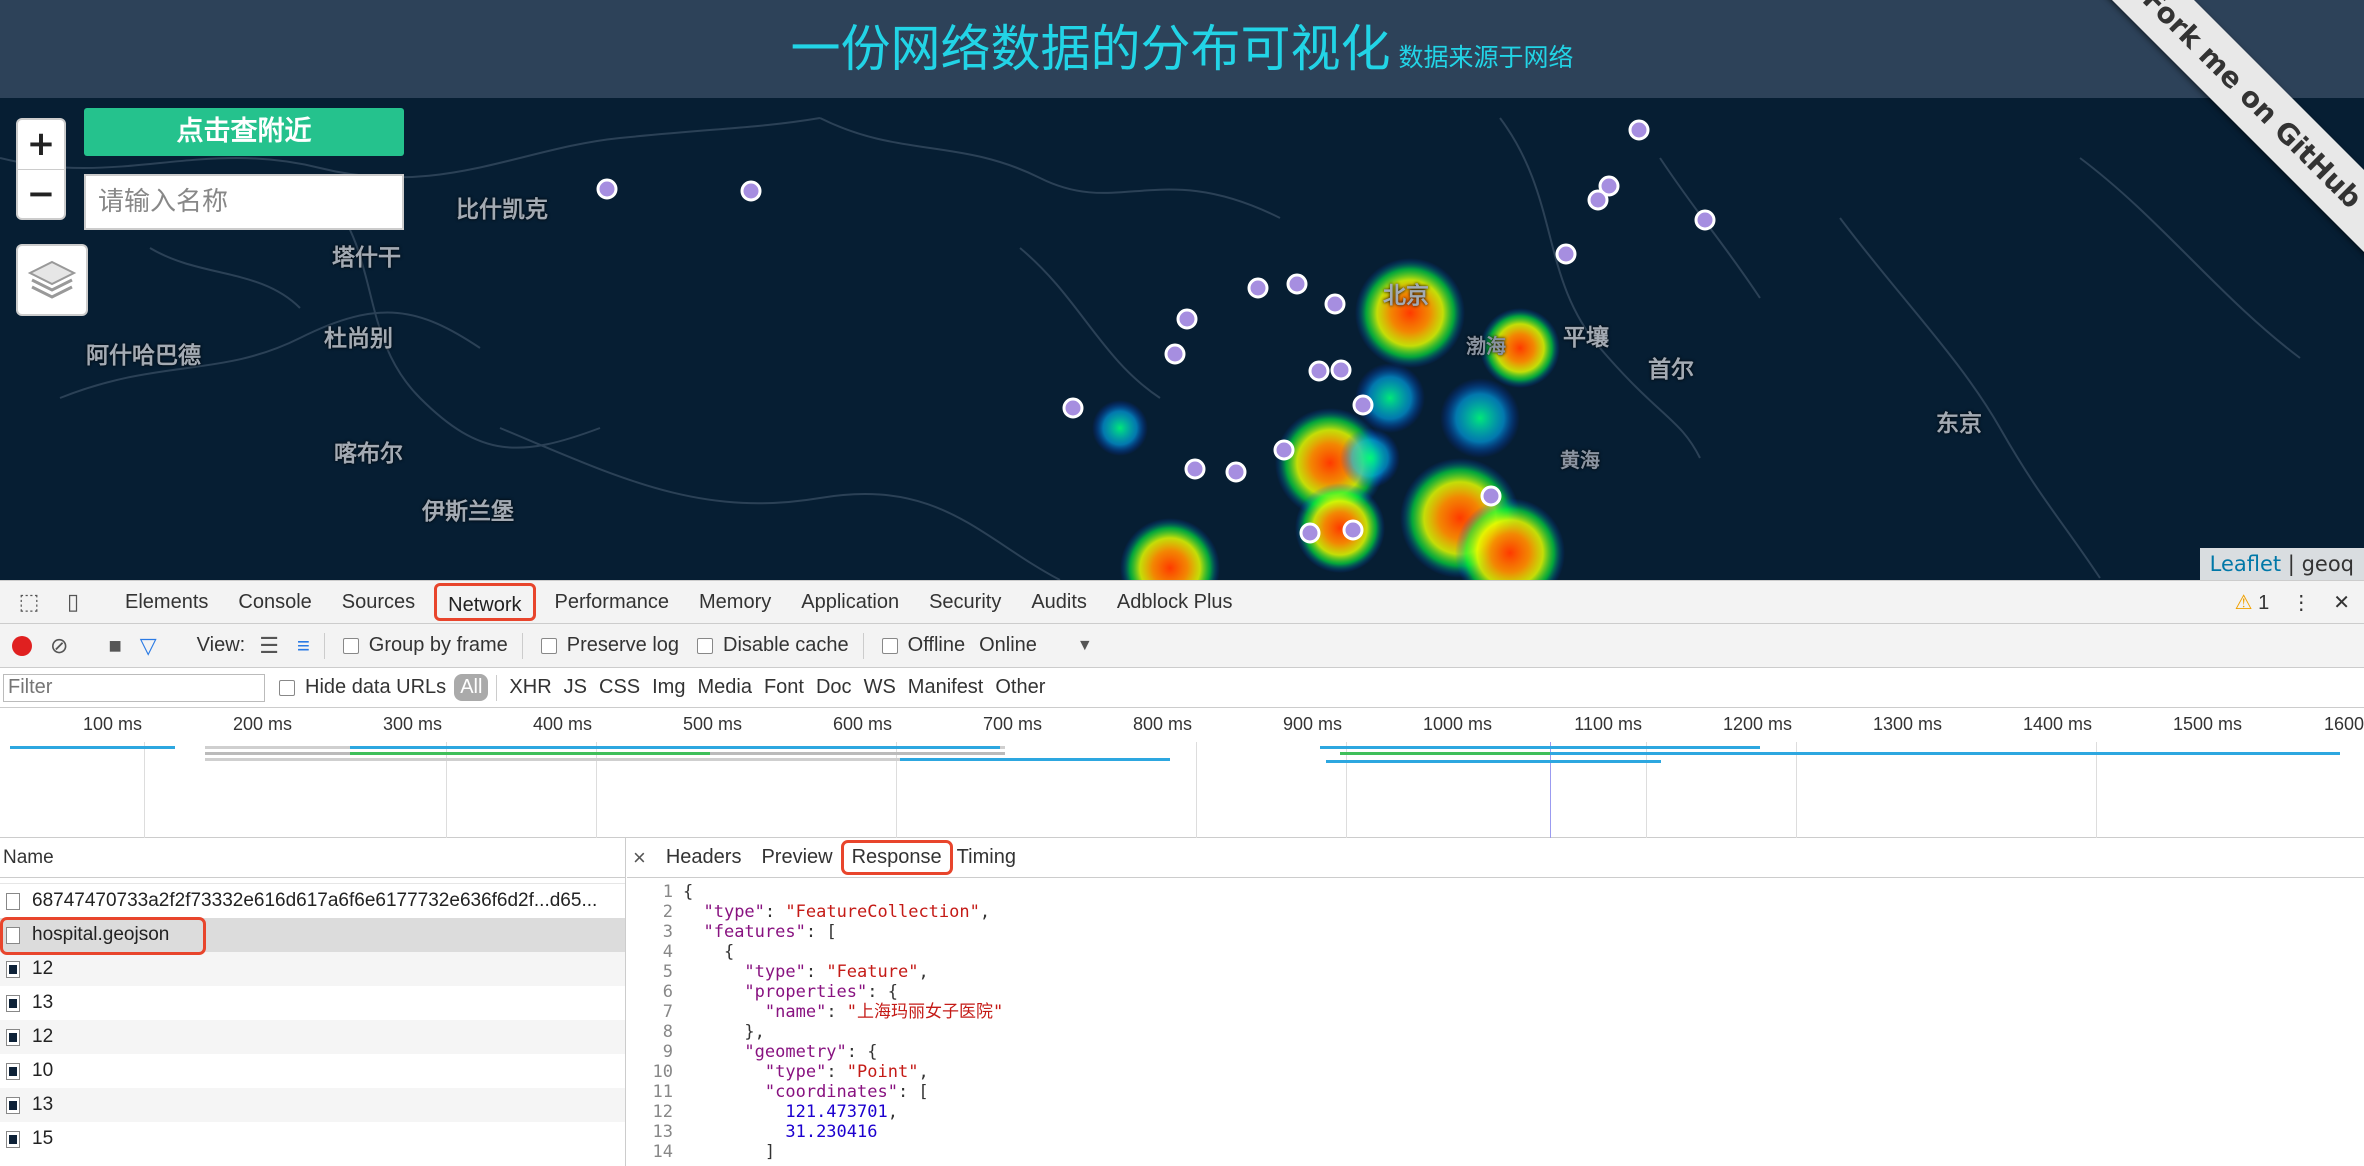 This screenshot has width=2364, height=1166. I want to click on request-name: 12, so click(43, 1036).